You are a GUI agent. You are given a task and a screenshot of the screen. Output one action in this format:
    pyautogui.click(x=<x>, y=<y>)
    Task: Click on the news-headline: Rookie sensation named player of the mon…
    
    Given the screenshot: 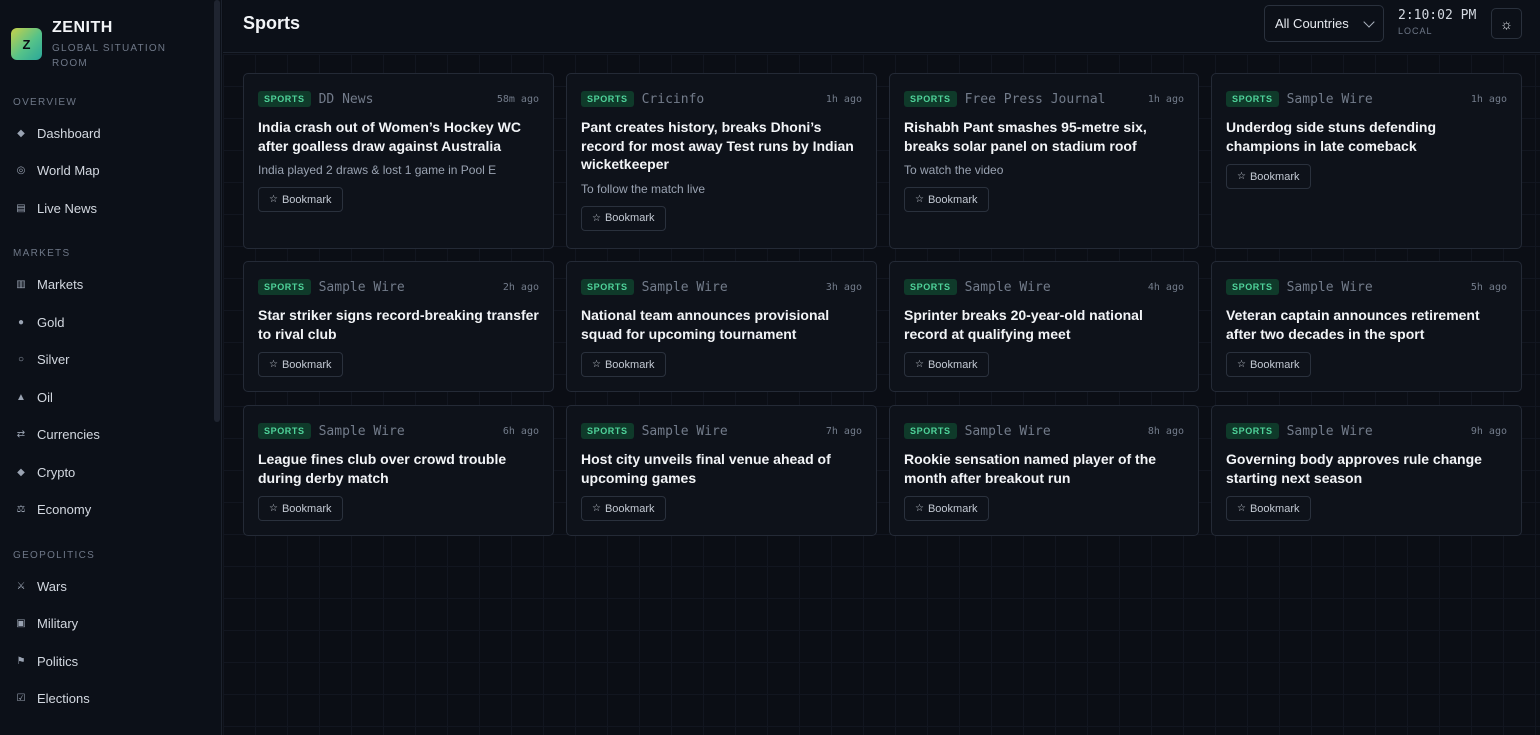 What is the action you would take?
    pyautogui.click(x=1044, y=468)
    